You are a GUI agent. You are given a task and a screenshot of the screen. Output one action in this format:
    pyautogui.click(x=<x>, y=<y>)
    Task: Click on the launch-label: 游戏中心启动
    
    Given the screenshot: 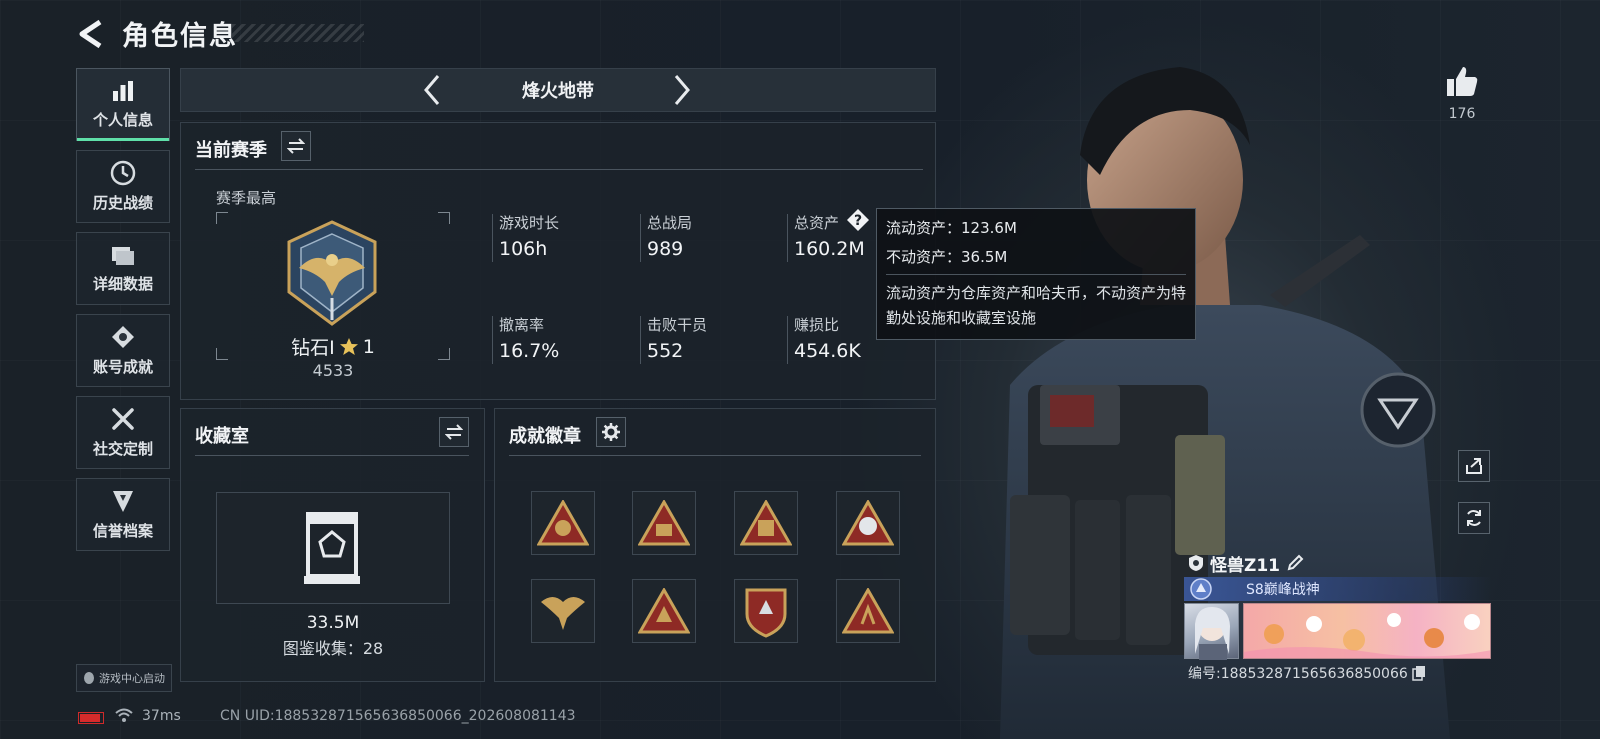 What is the action you would take?
    pyautogui.click(x=132, y=678)
    